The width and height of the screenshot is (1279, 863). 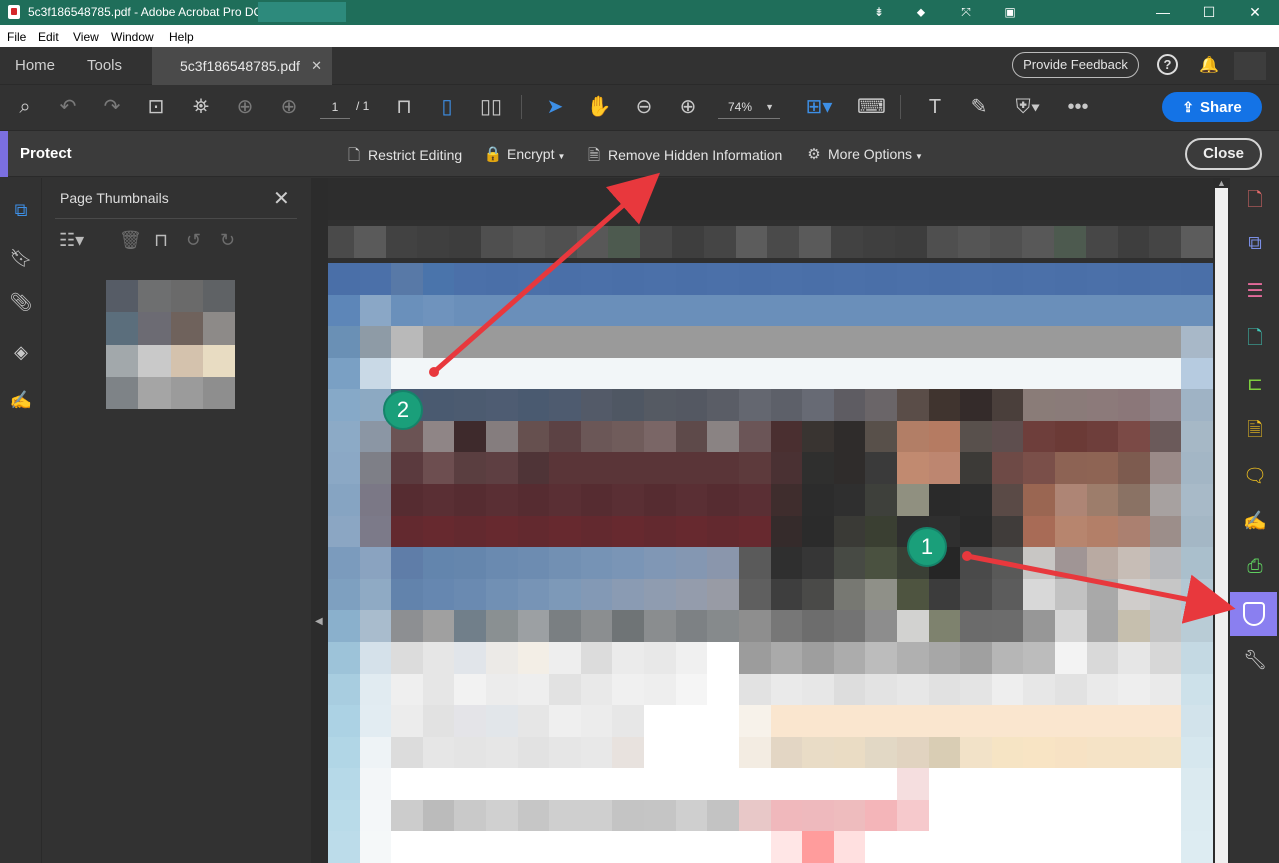 I want to click on fill-sign-icon: ✍, so click(x=1255, y=522).